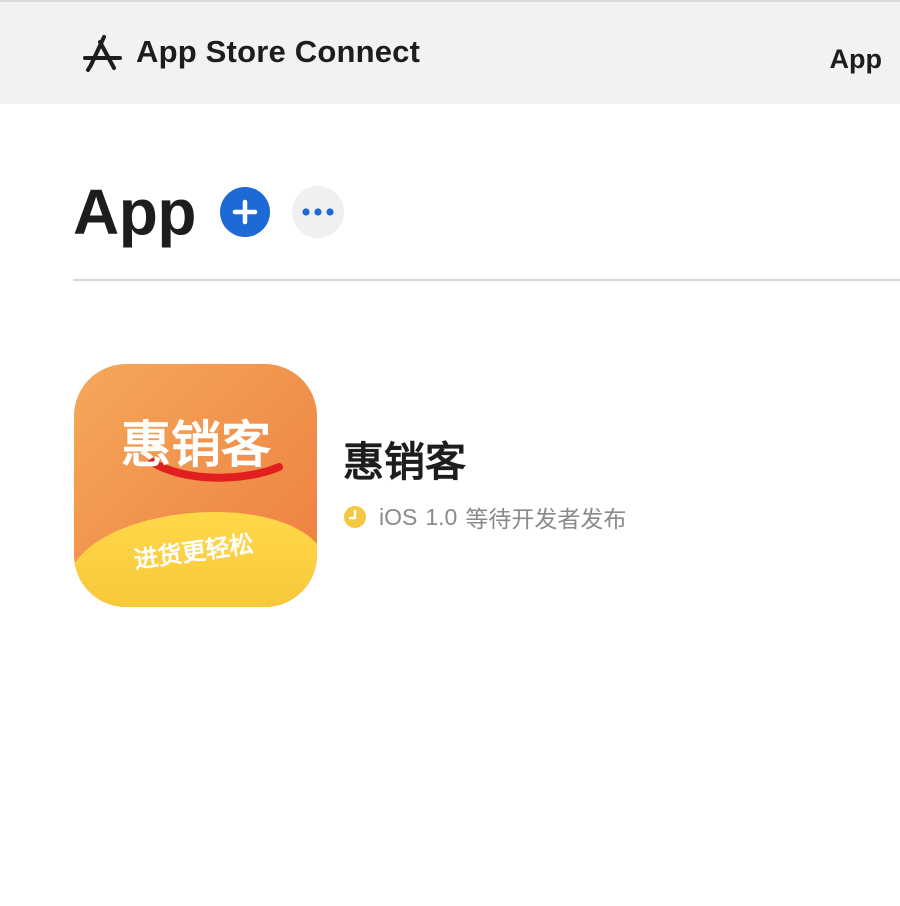  I want to click on app-icon: 惠销客 进货更轻松, so click(195, 485).